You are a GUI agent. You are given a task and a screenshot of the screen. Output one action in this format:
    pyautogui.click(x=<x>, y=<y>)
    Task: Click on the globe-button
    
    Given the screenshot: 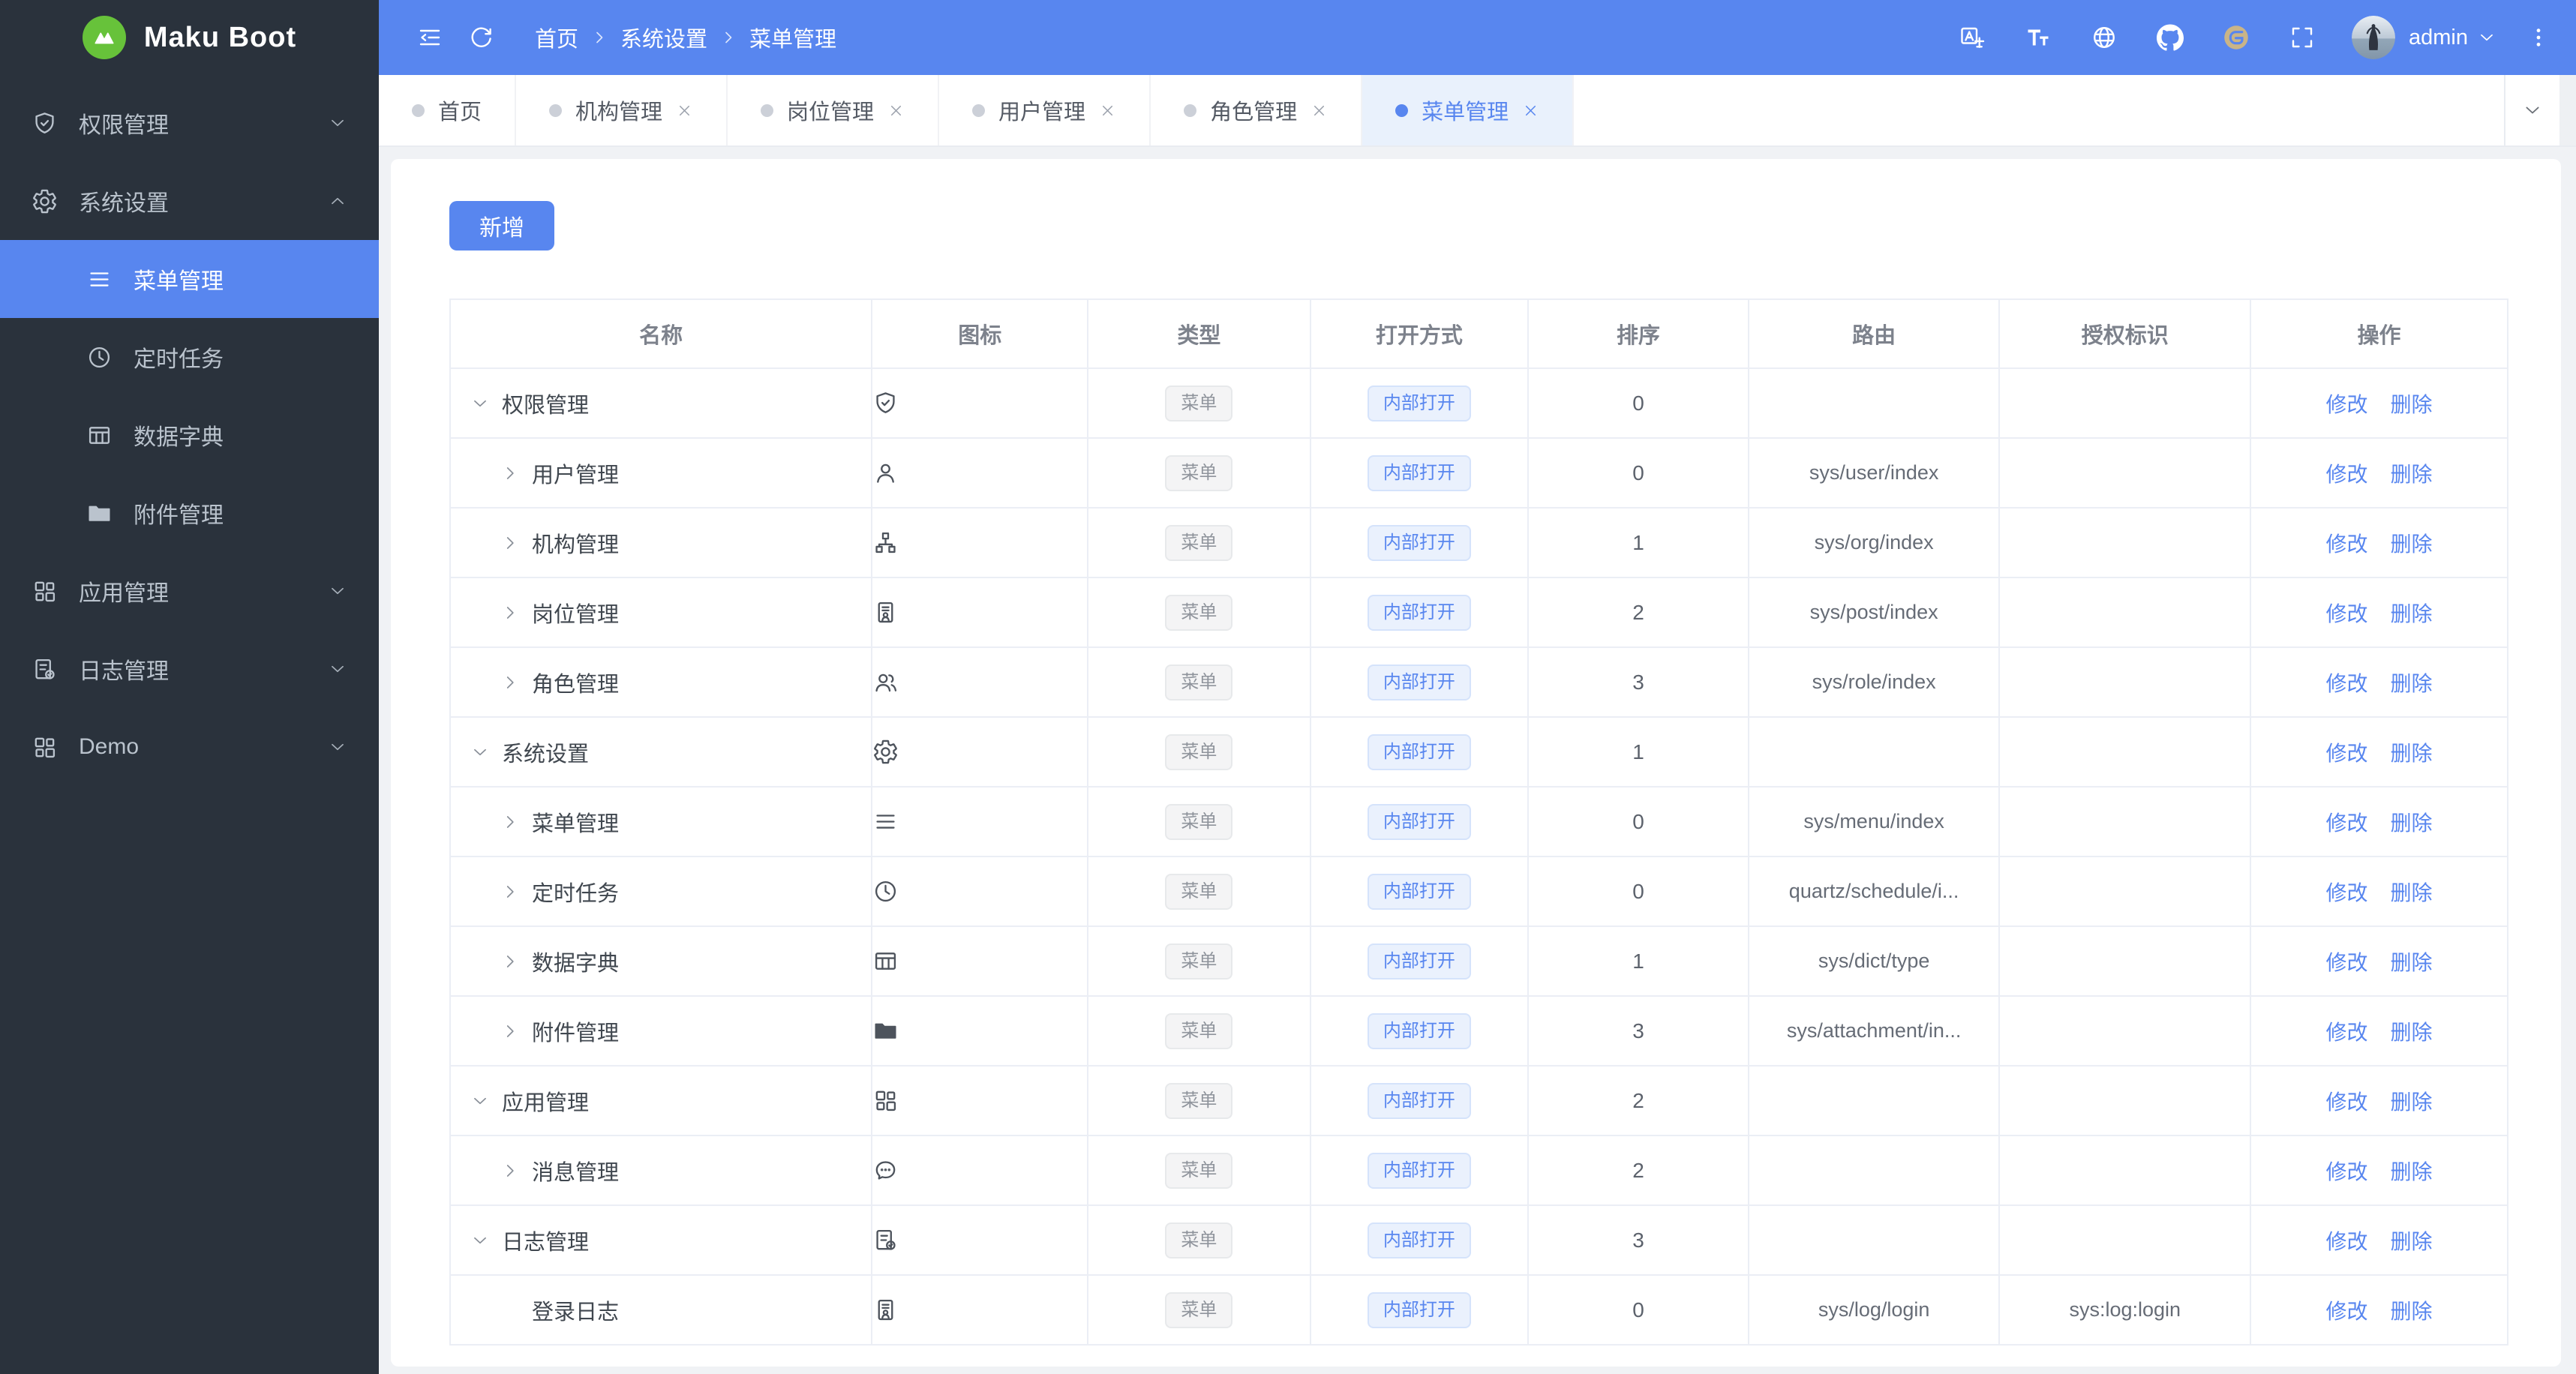 What is the action you would take?
    pyautogui.click(x=2104, y=37)
    